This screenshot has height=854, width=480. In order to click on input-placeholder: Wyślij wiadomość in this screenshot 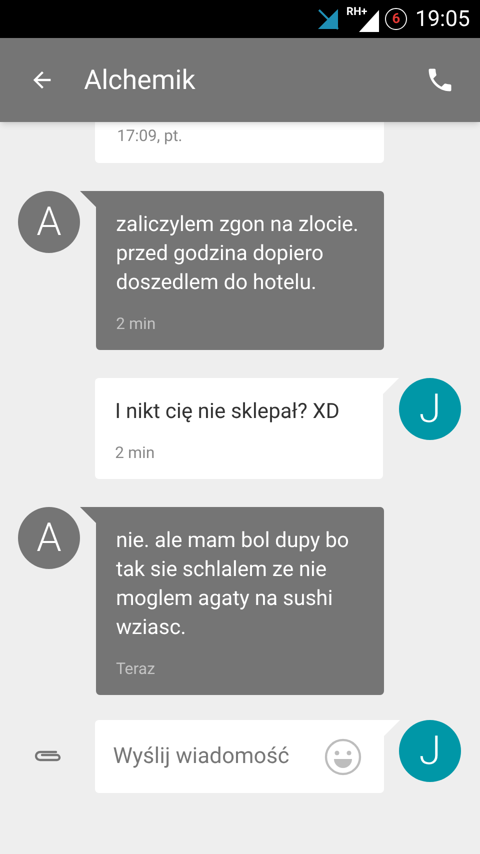, I will do `click(201, 757)`.